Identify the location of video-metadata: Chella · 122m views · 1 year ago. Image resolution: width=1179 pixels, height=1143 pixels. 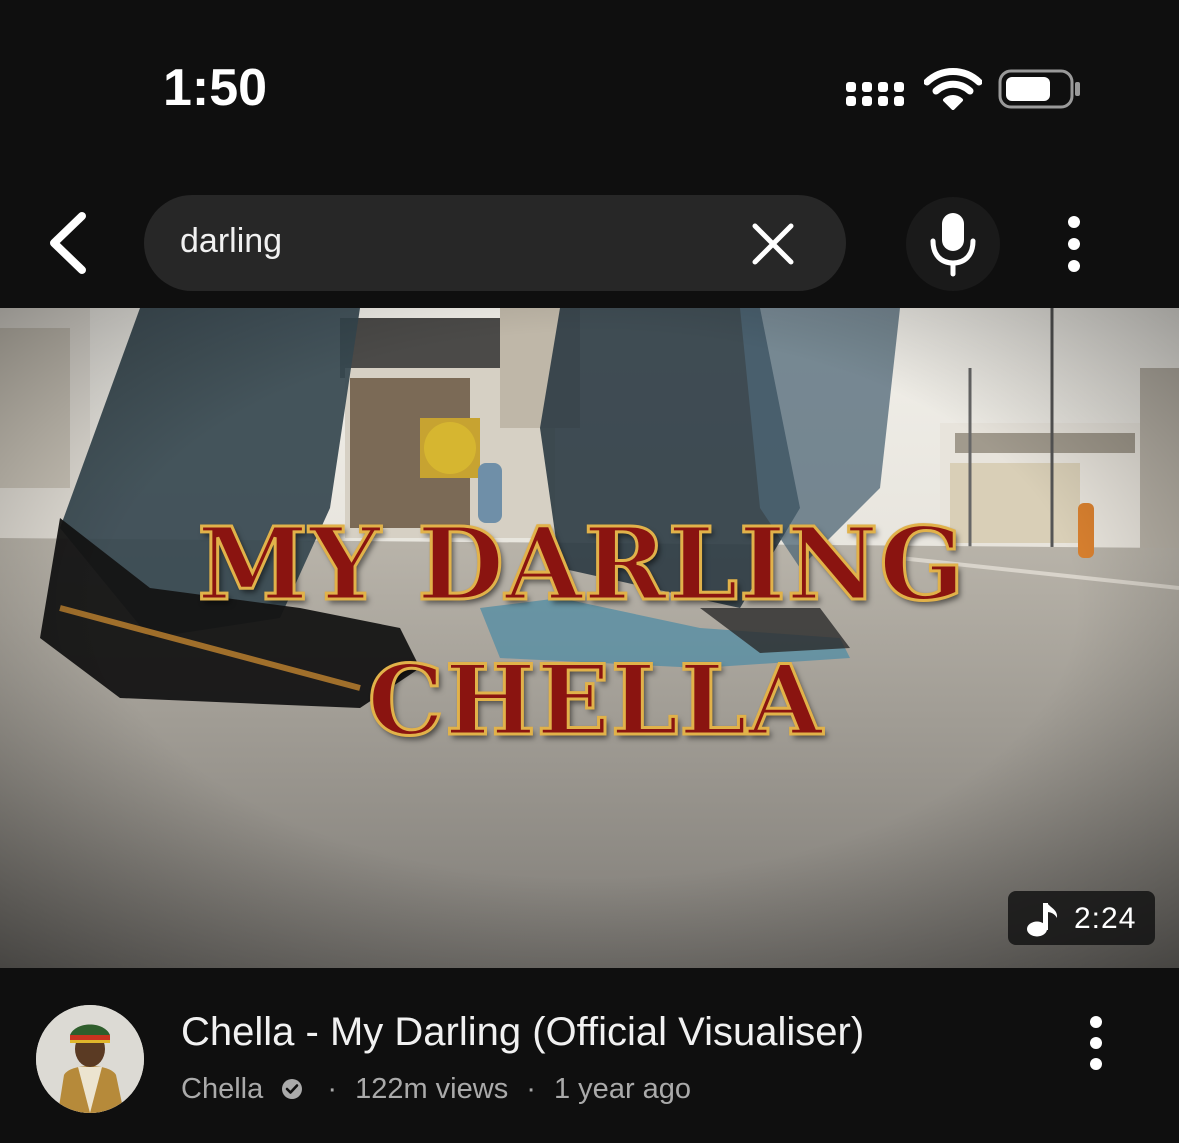
(436, 1089).